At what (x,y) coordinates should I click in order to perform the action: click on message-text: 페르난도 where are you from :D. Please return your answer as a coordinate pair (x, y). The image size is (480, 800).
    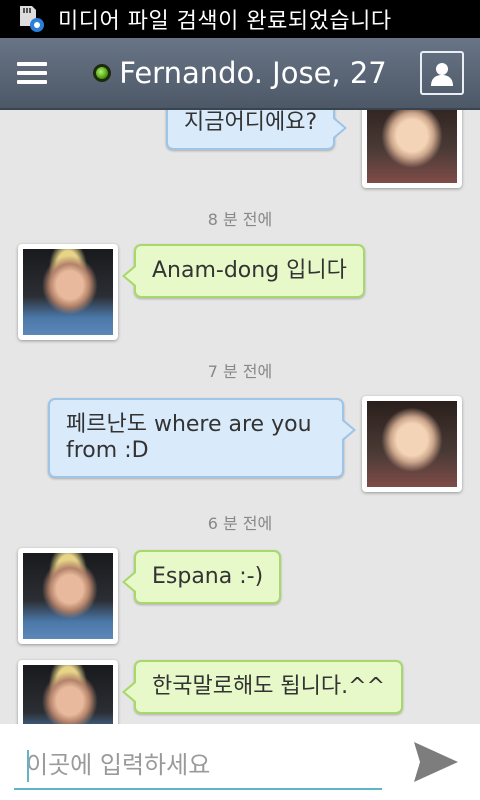
    Looking at the image, I should click on (189, 437).